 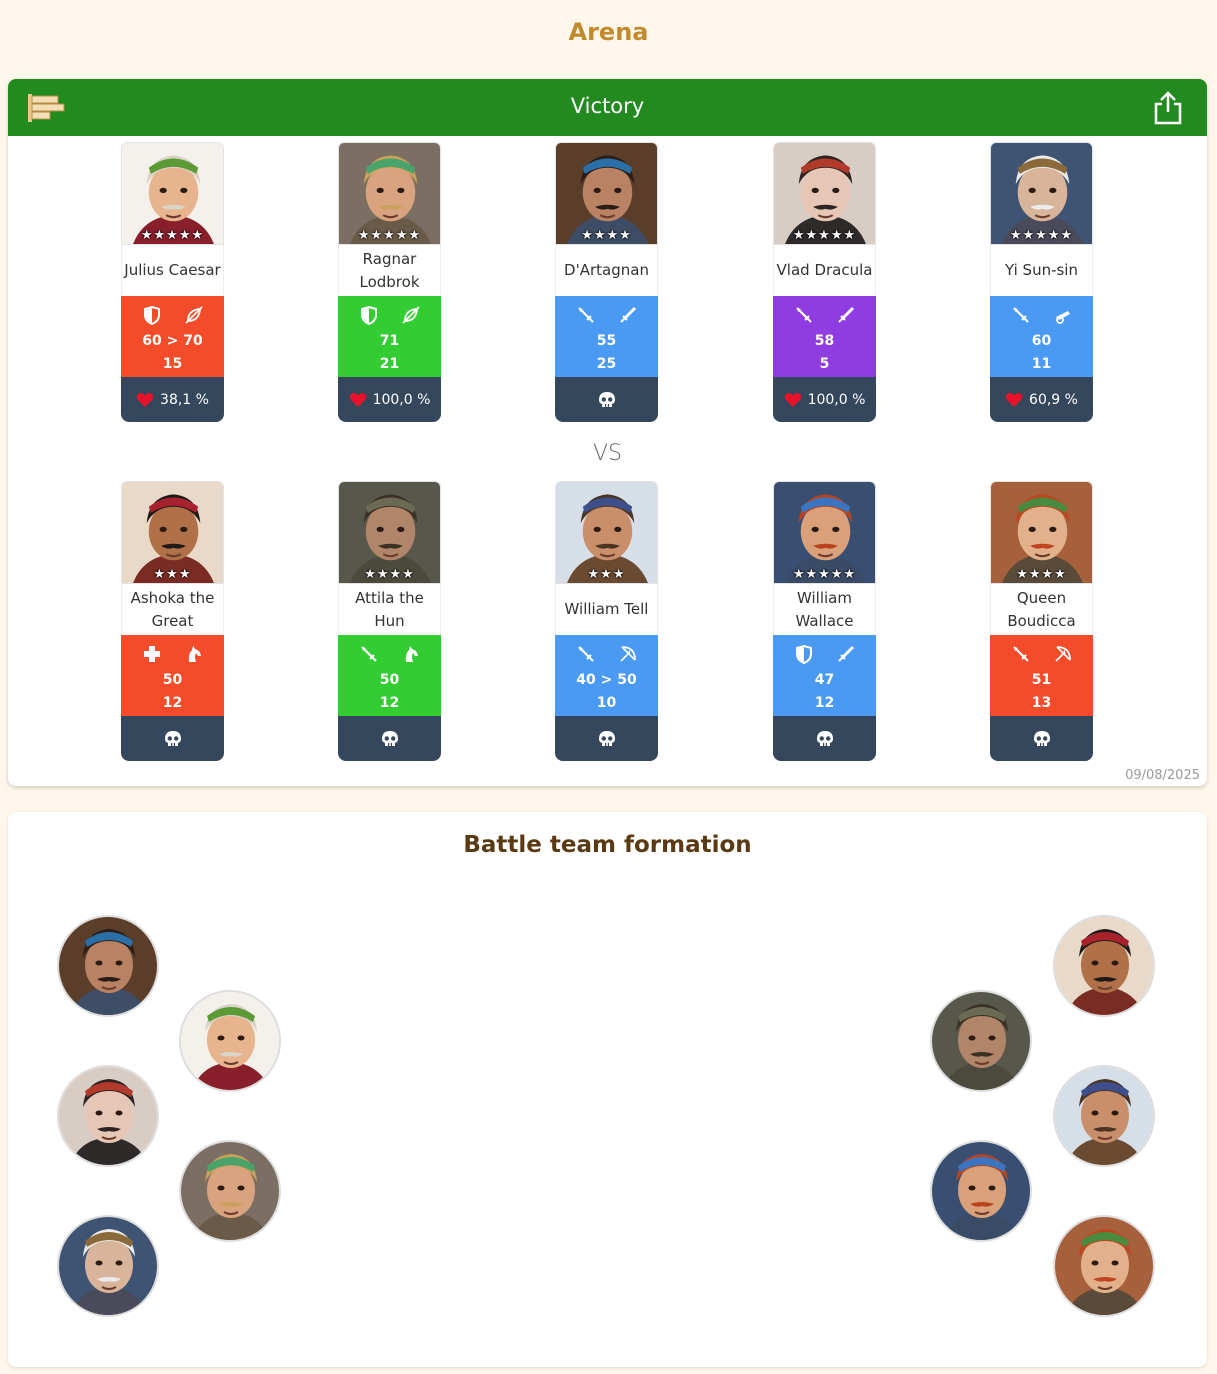 What do you see at coordinates (172, 364) in the screenshot?
I see `hero-level: 15` at bounding box center [172, 364].